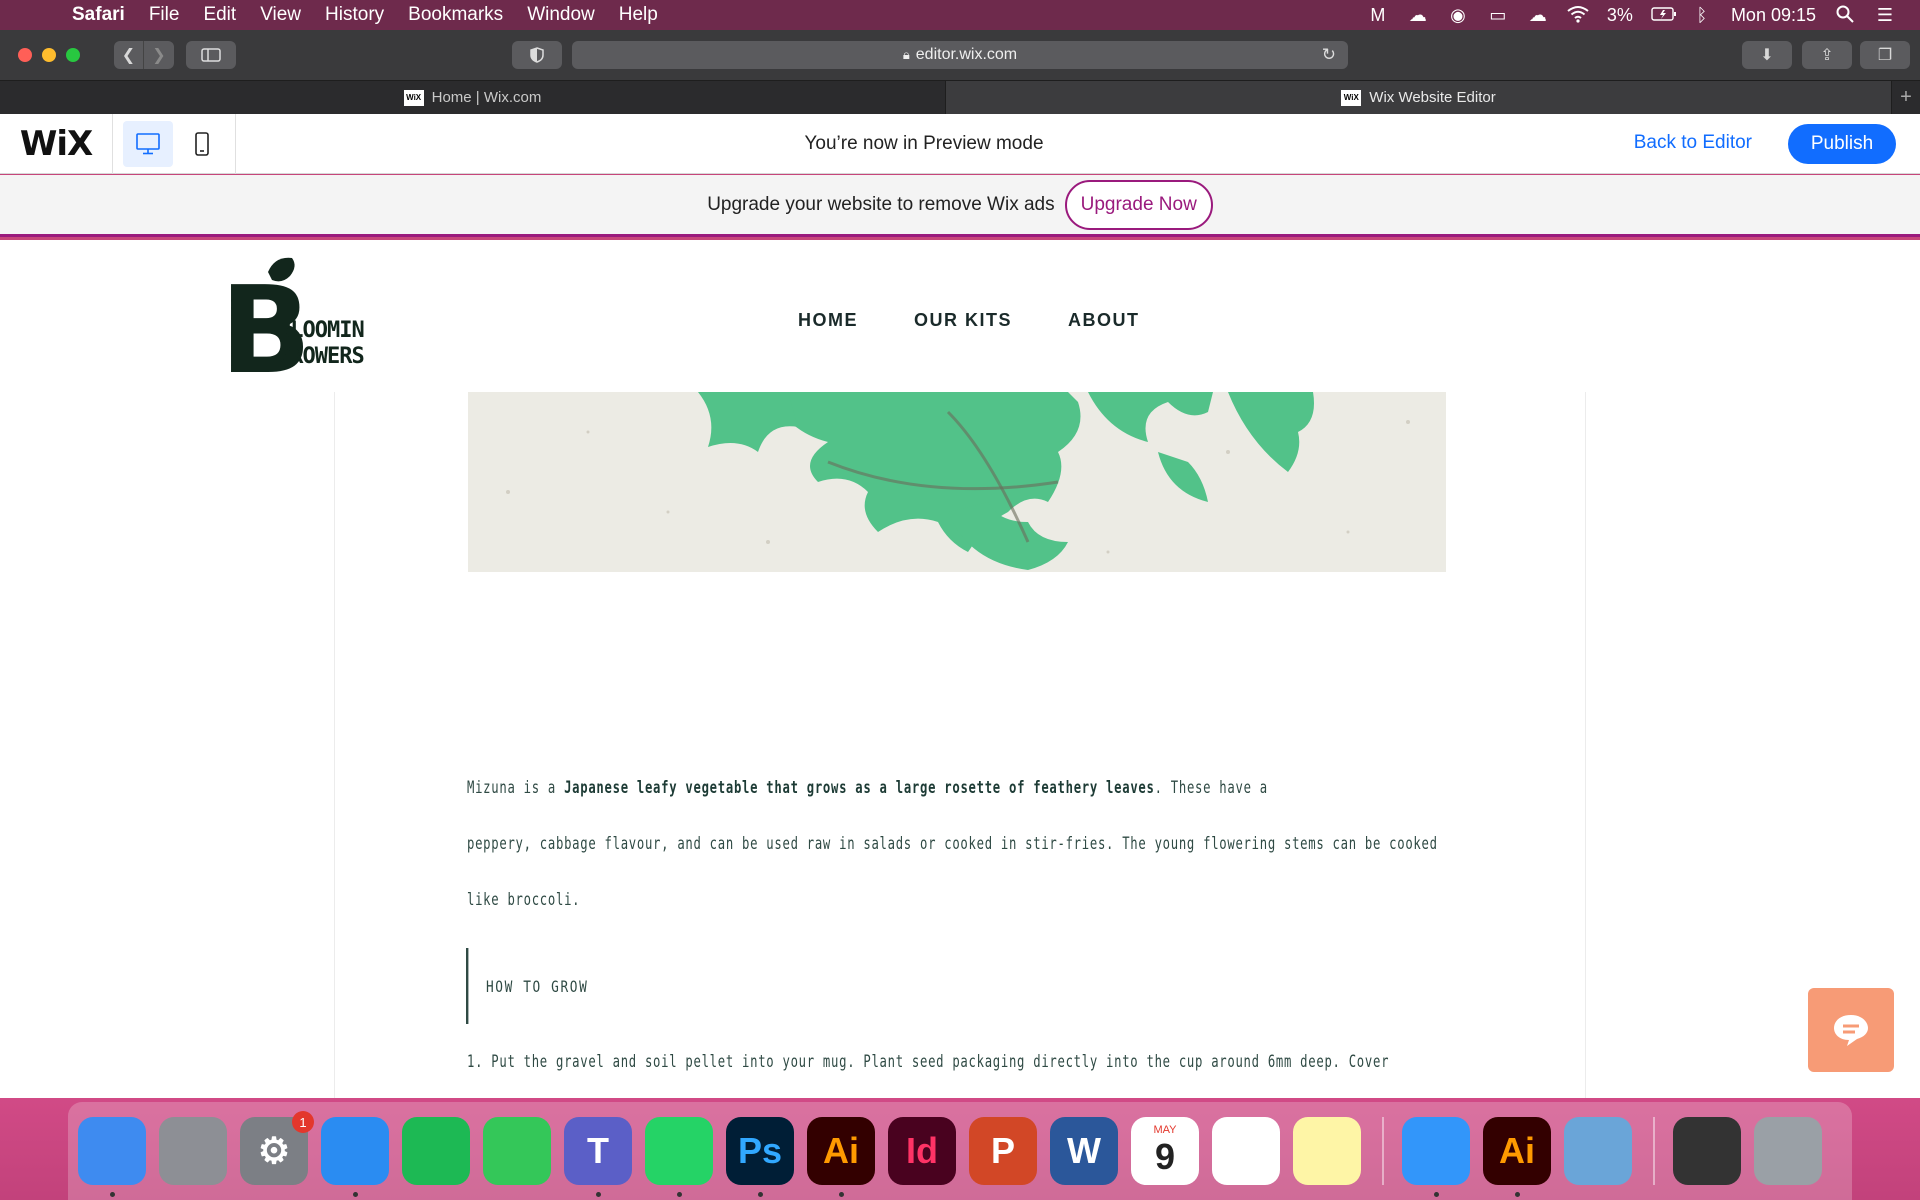 Image resolution: width=1920 pixels, height=1200 pixels. I want to click on desktop-view-icon, so click(148, 143).